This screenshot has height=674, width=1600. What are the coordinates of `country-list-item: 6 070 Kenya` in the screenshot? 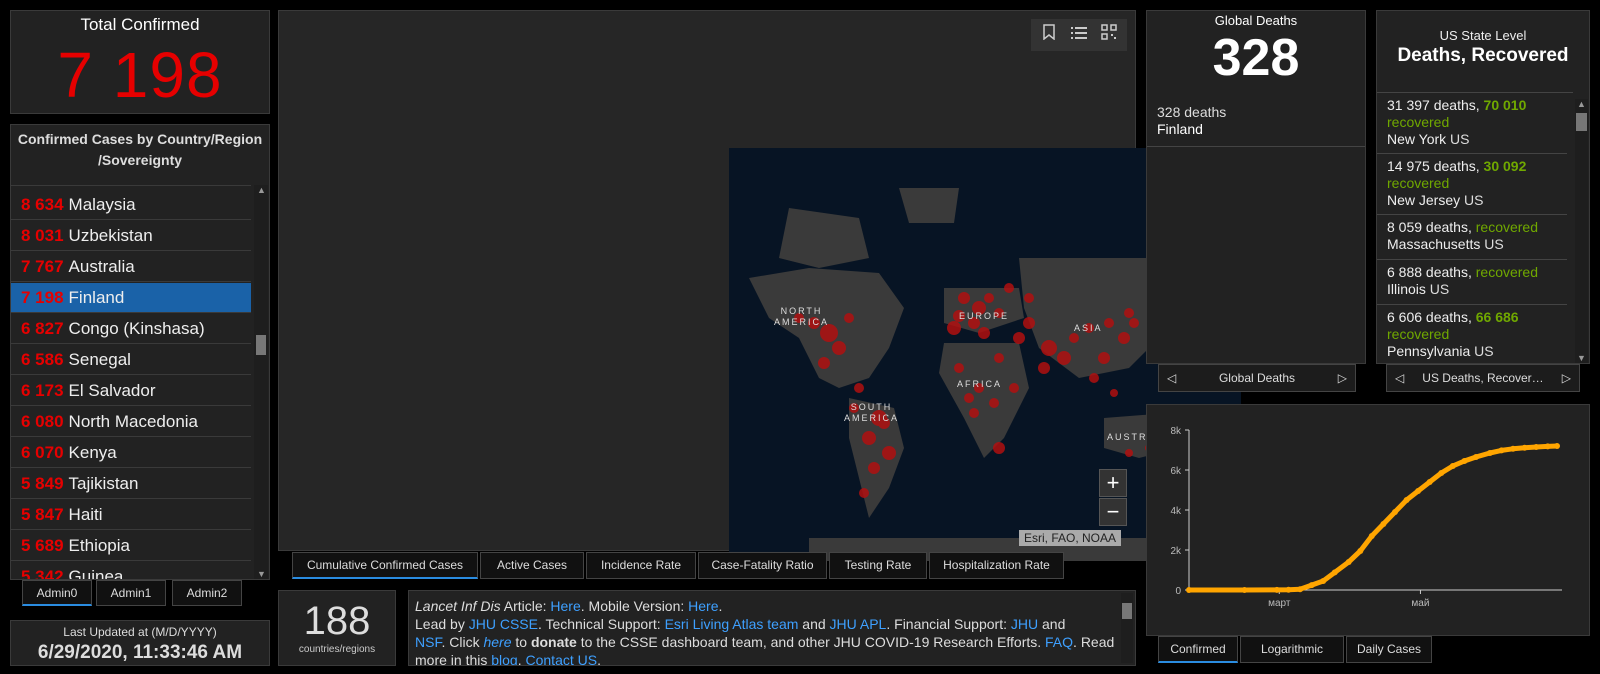 It's located at (131, 453).